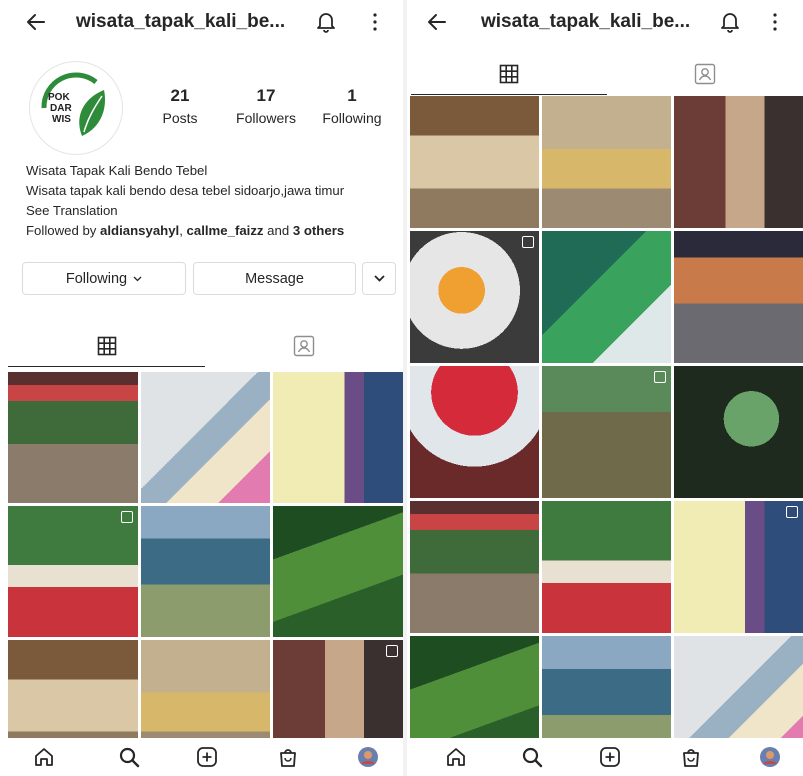 The height and width of the screenshot is (776, 803). I want to click on pokdarwis-logo: POK DAR WIS, so click(76, 108).